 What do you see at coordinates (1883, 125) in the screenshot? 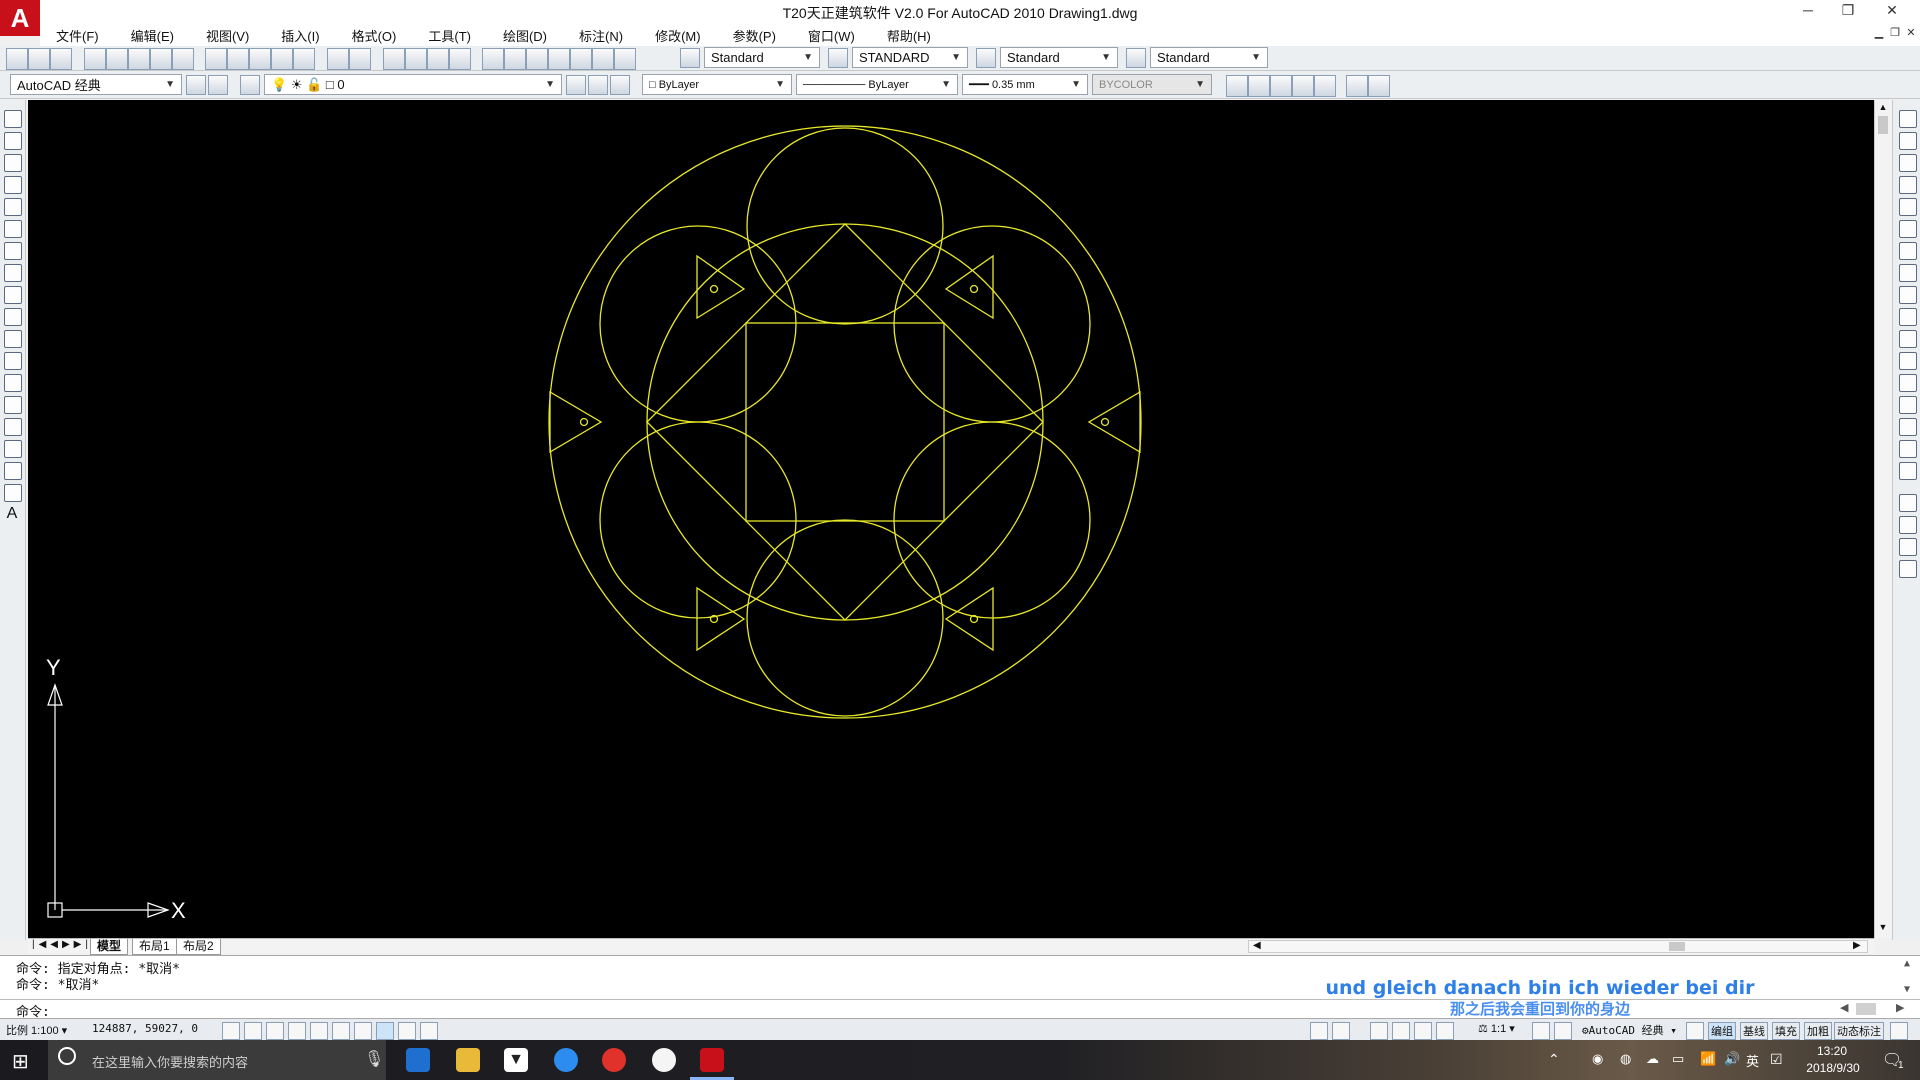
I see `vertical-scroll-thumb` at bounding box center [1883, 125].